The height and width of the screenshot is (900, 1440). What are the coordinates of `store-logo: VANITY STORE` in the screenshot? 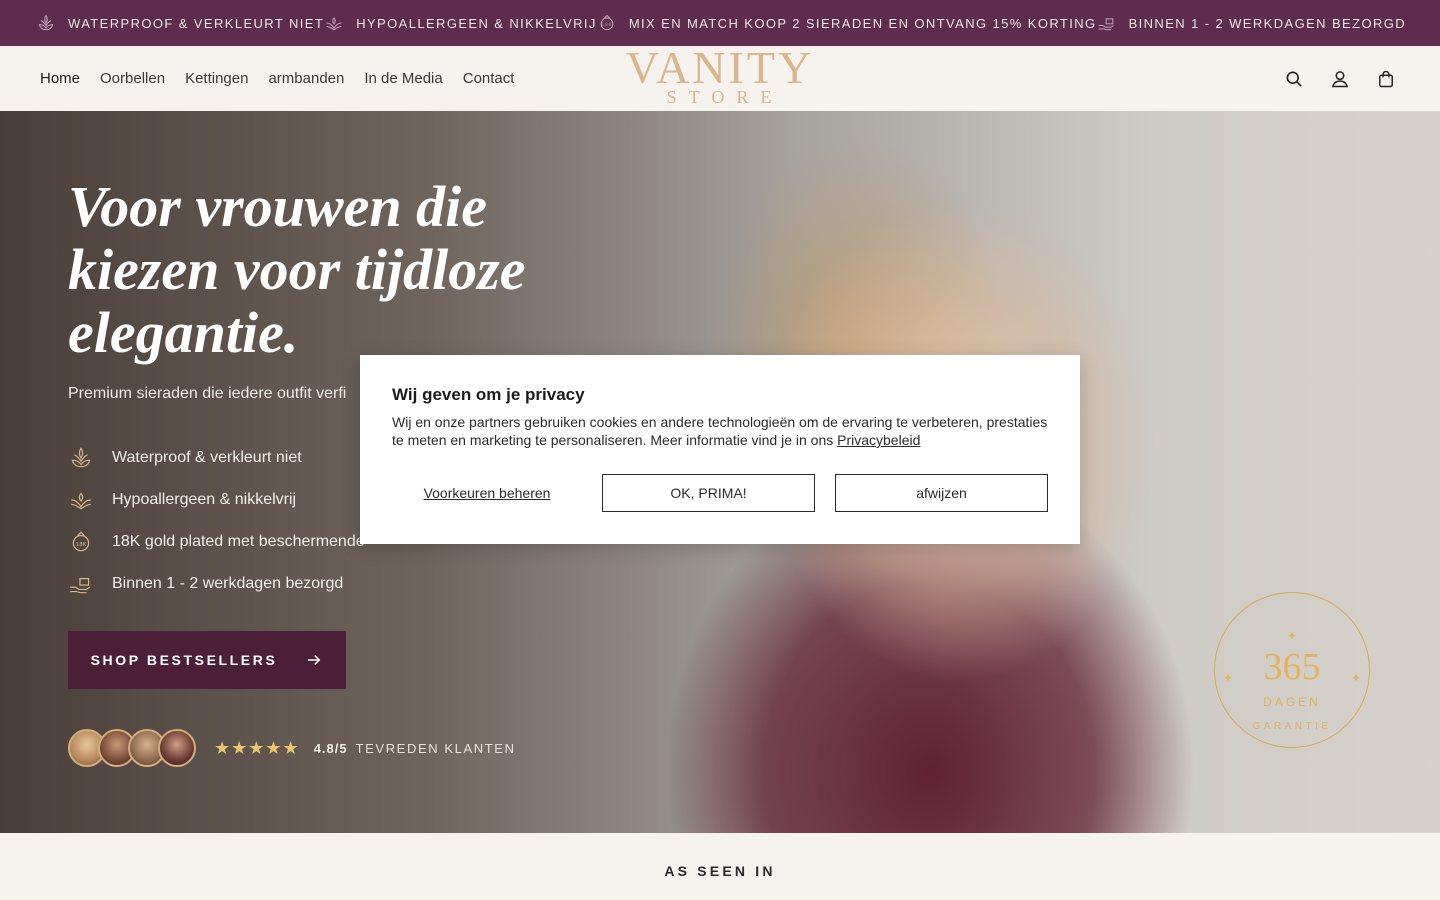 It's located at (720, 75).